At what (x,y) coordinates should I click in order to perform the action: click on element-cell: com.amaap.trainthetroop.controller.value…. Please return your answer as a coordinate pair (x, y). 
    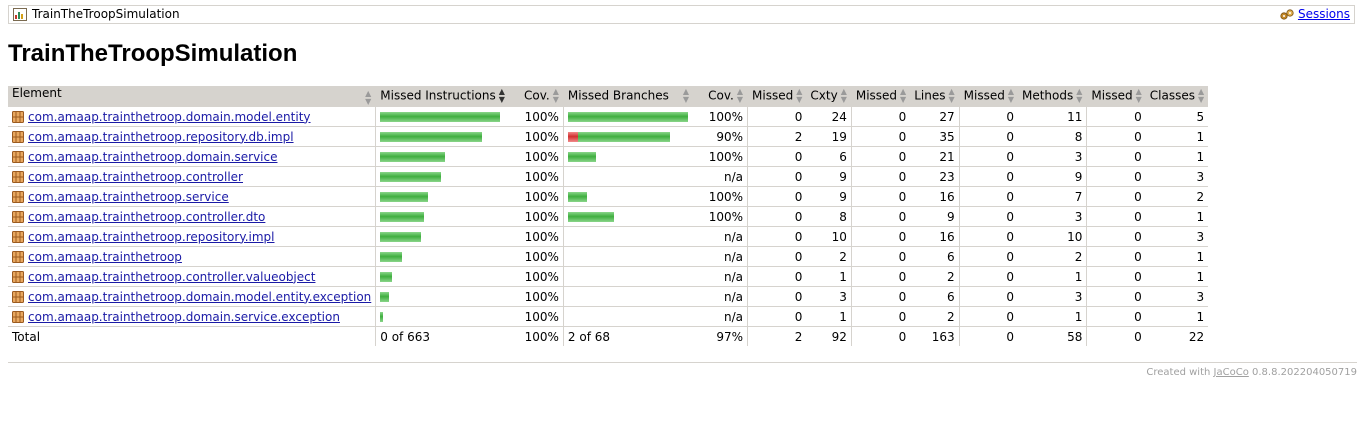
    Looking at the image, I should click on (192, 276).